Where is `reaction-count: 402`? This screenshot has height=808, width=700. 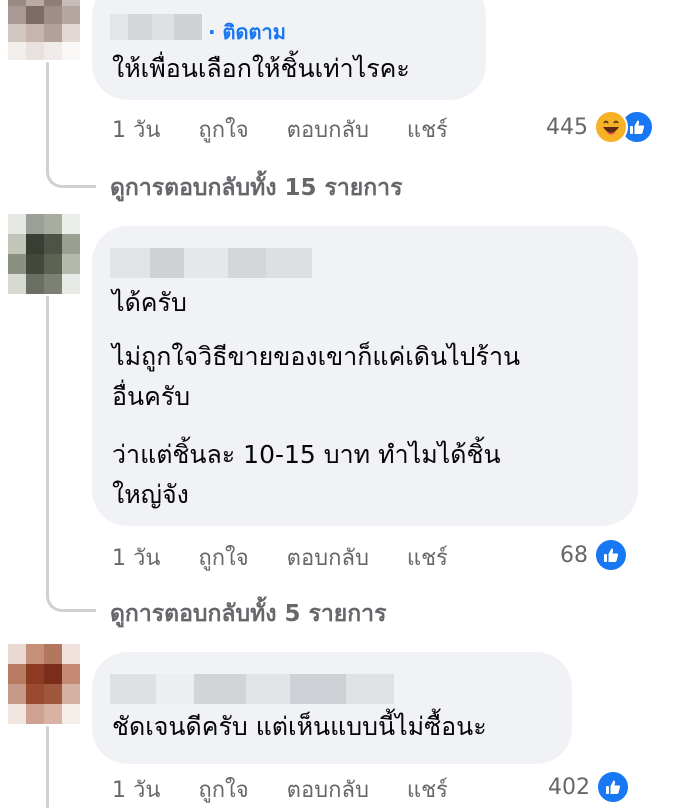
reaction-count: 402 is located at coordinates (569, 787).